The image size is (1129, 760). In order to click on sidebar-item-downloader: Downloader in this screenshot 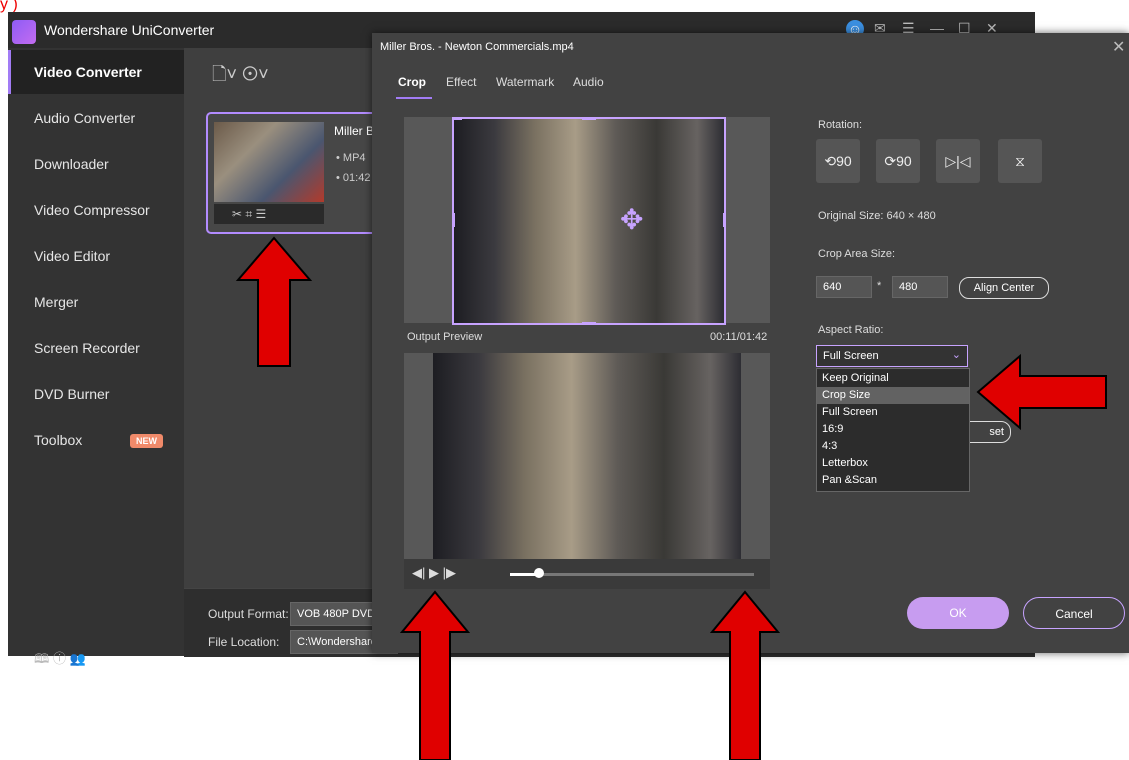, I will do `click(96, 164)`.